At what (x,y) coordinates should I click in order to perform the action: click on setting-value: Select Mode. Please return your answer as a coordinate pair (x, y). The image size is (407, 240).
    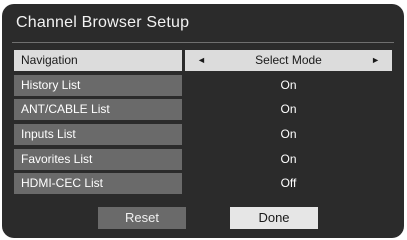
    Looking at the image, I should click on (288, 60).